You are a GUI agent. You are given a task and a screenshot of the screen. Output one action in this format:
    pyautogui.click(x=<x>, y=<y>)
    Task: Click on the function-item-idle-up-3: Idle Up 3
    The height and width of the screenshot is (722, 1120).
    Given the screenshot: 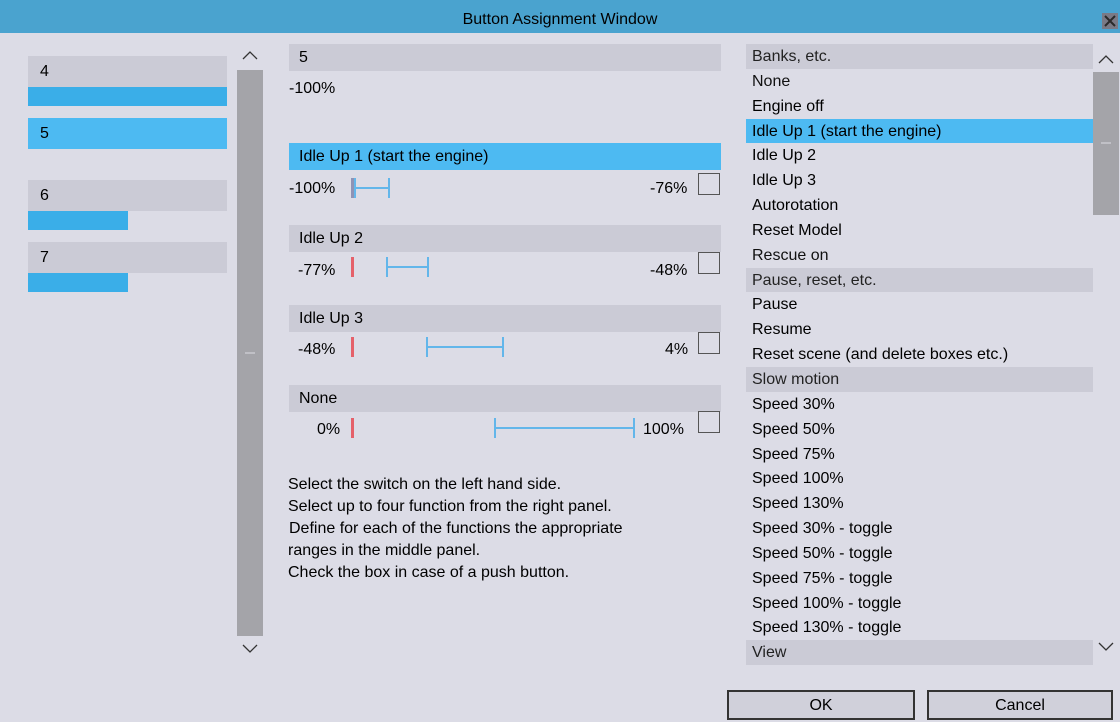 What is the action you would take?
    pyautogui.click(x=919, y=180)
    